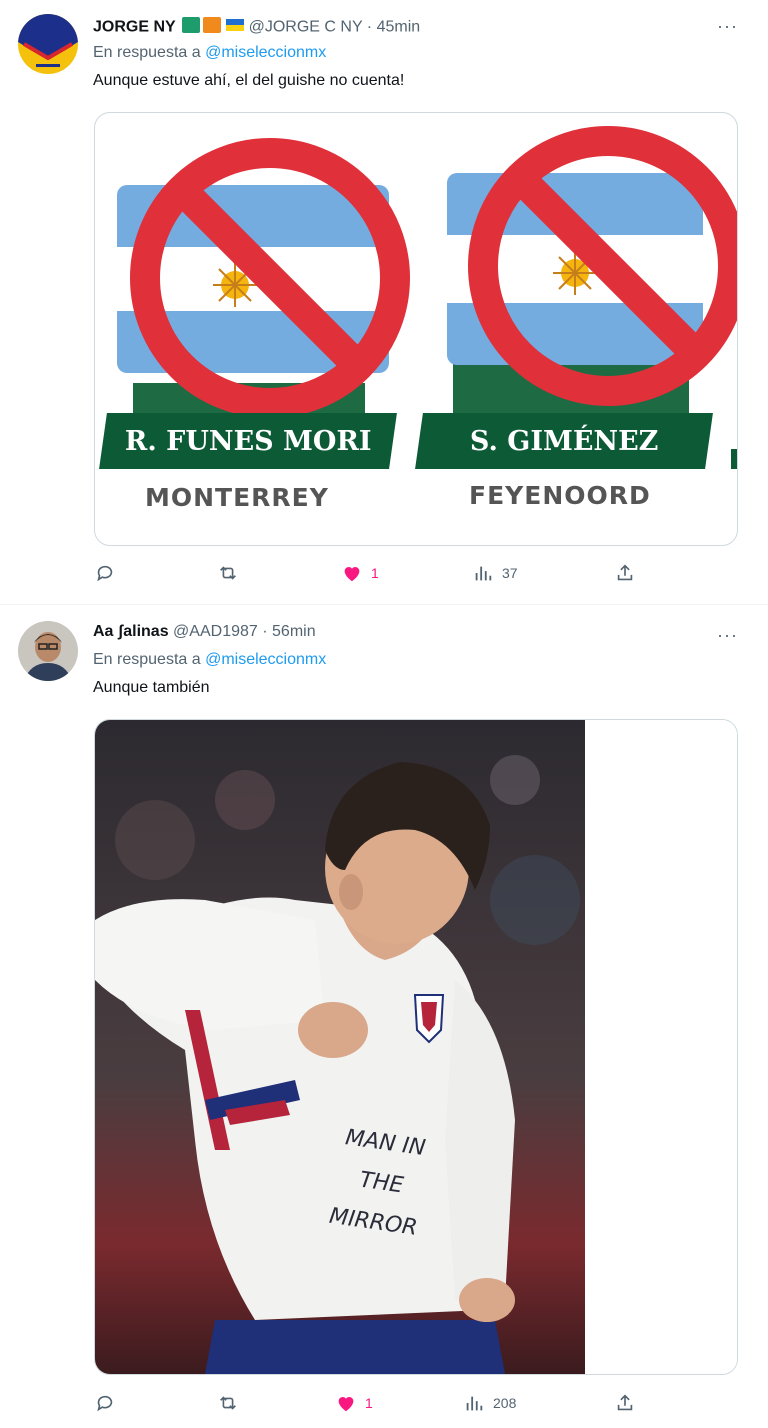 This screenshot has height=1428, width=768. Describe the element at coordinates (306, 27) in the screenshot. I see `handle: @JORGE C NY` at that location.